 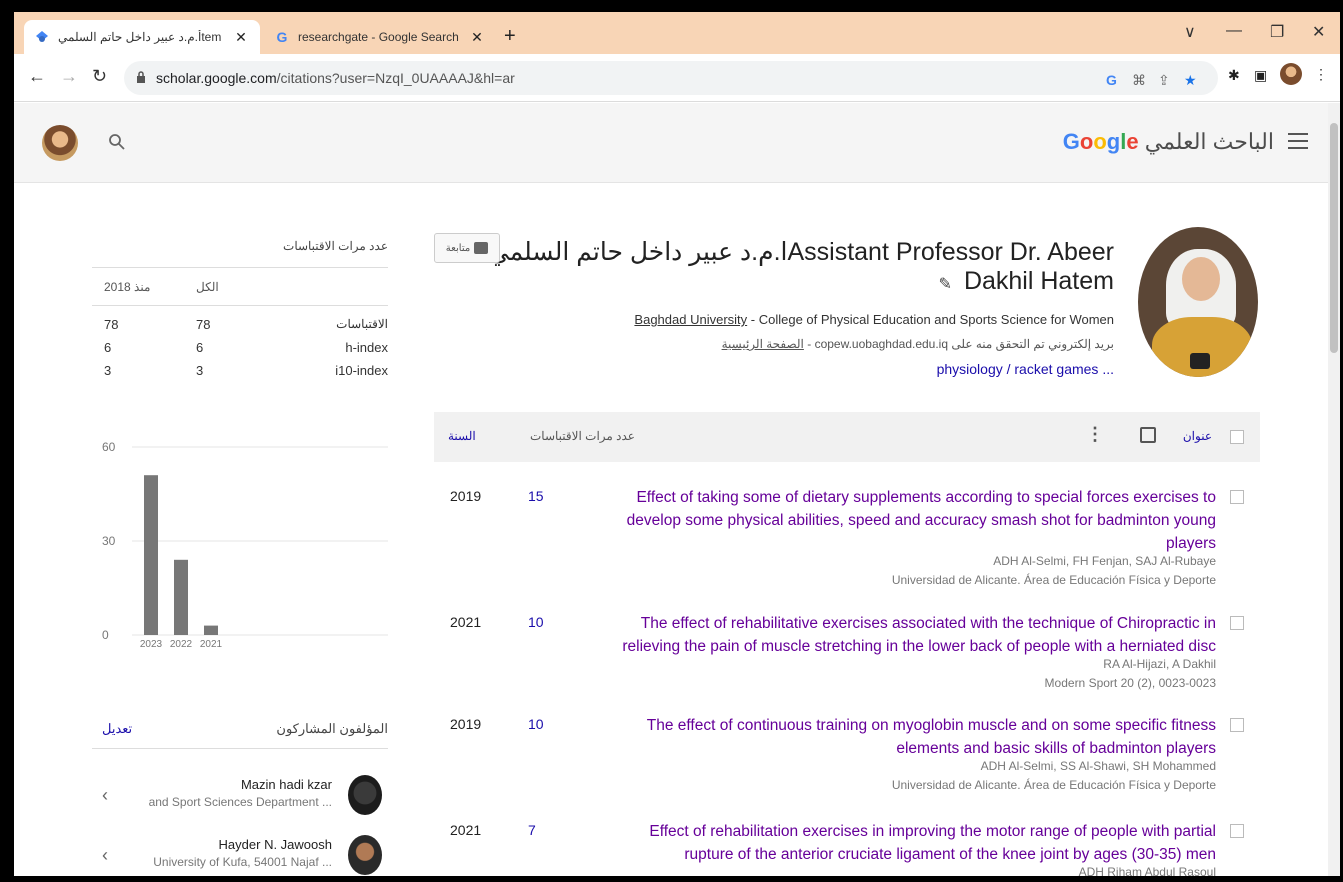 What do you see at coordinates (362, 324) in the screenshot?
I see `stat-label: الاقتباسات` at bounding box center [362, 324].